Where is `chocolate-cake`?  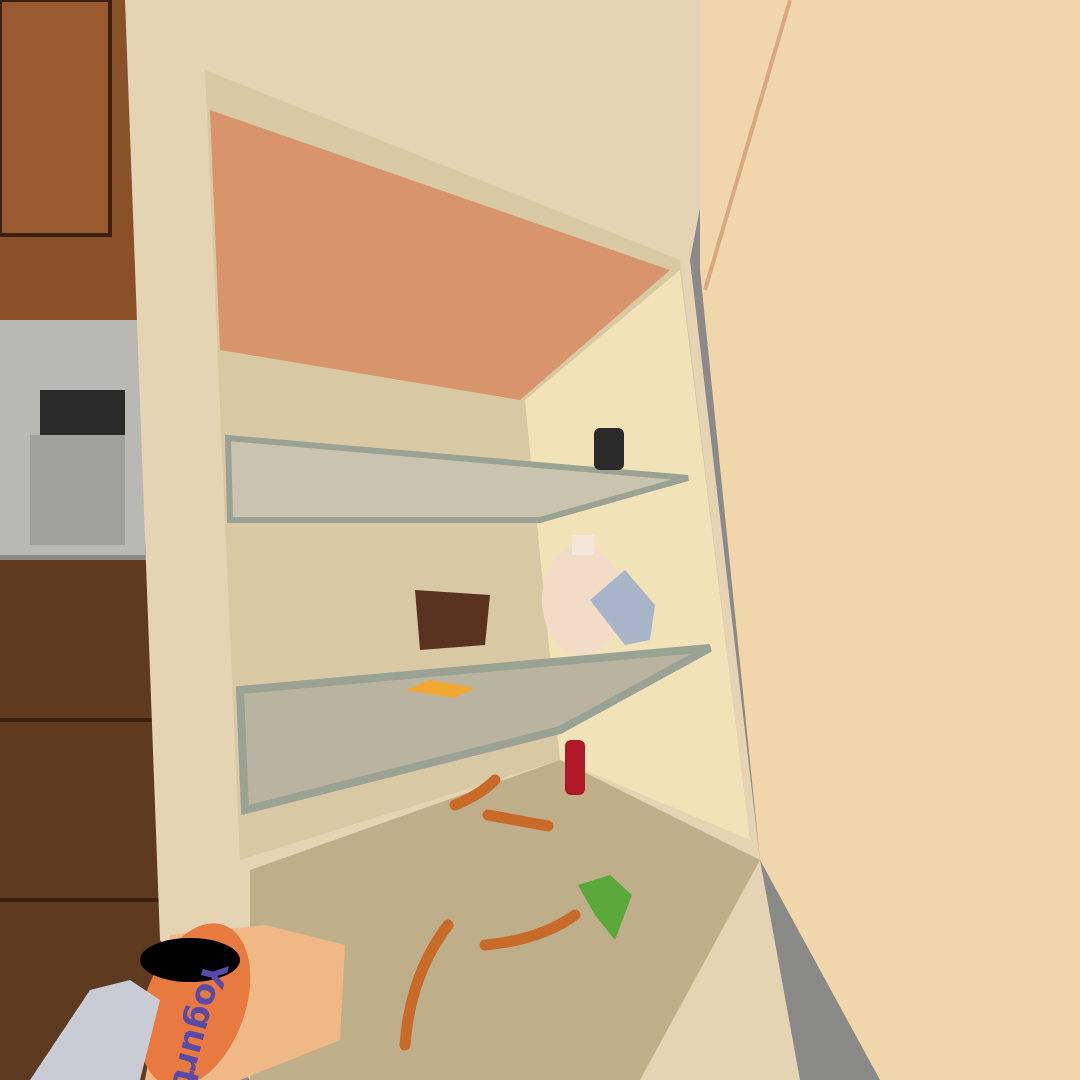 chocolate-cake is located at coordinates (452, 620).